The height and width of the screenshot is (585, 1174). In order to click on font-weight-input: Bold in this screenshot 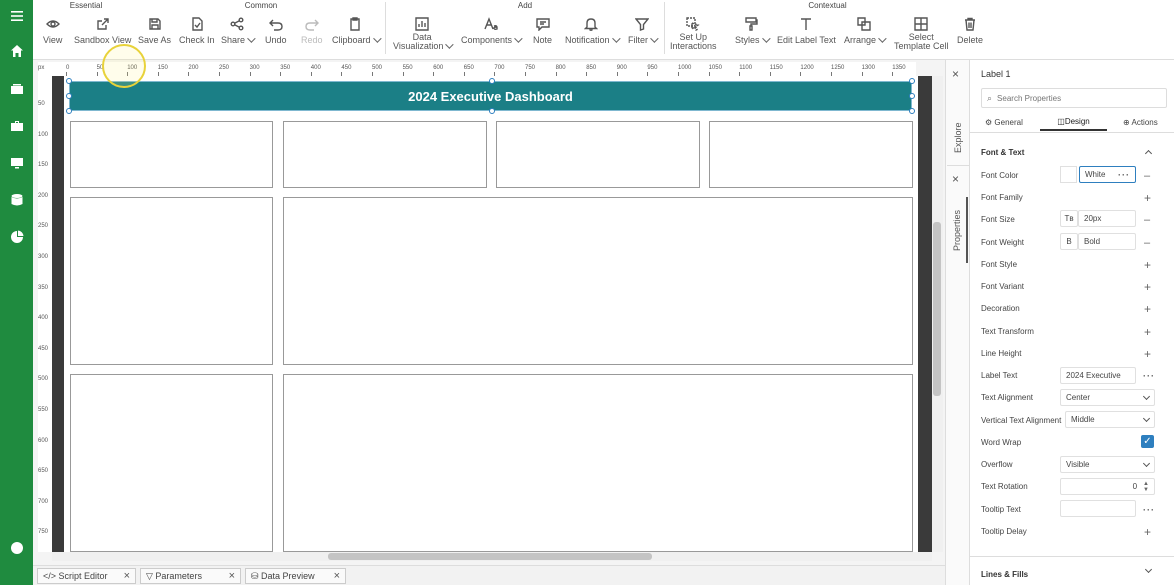, I will do `click(1107, 241)`.